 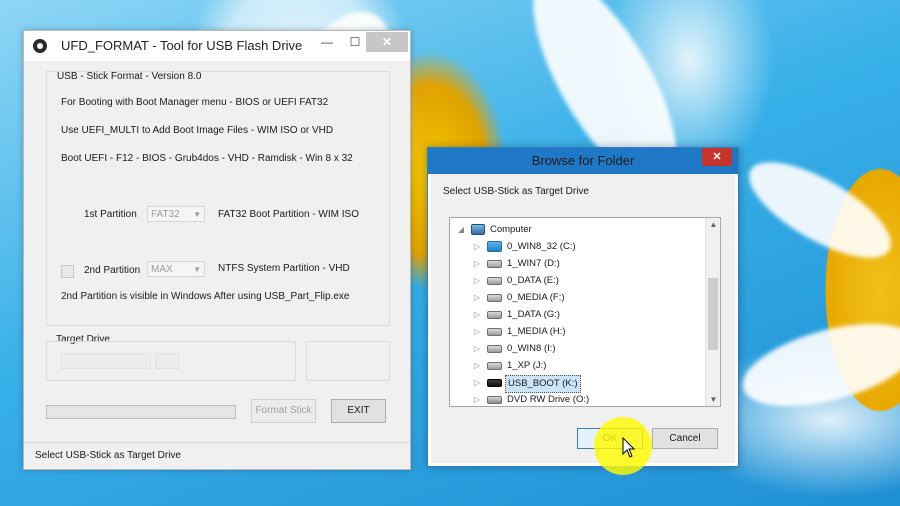 I want to click on minimize-button: —, so click(x=327, y=42).